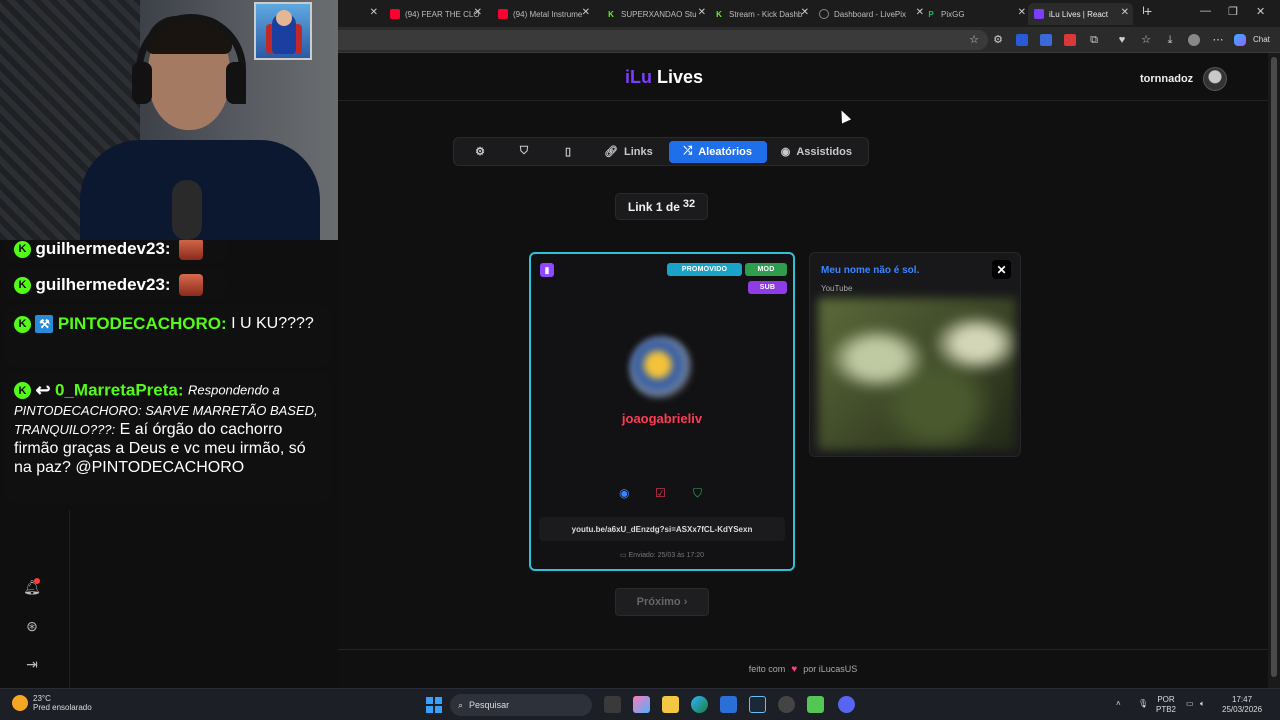 The width and height of the screenshot is (1280, 720). I want to click on nav-saved-button: ▯, so click(568, 152).